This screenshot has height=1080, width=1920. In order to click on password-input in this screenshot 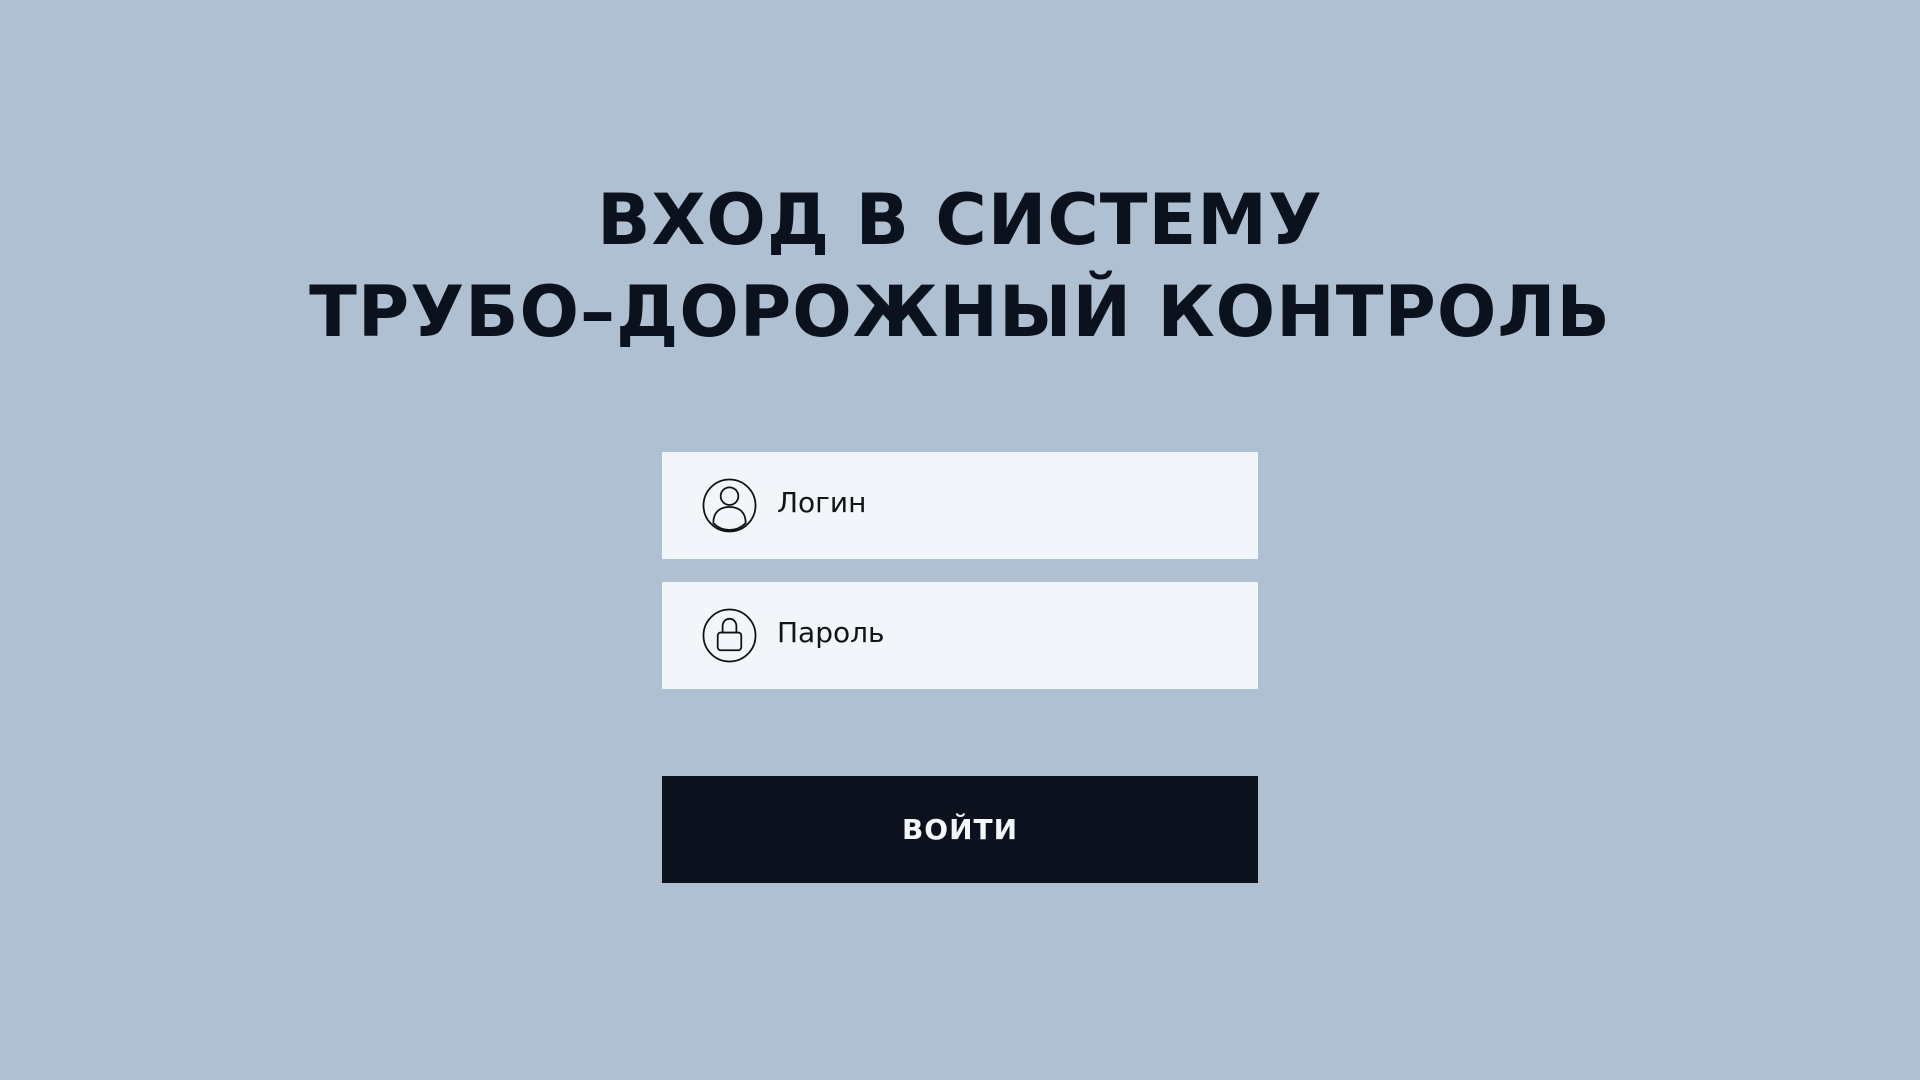, I will do `click(1007, 635)`.